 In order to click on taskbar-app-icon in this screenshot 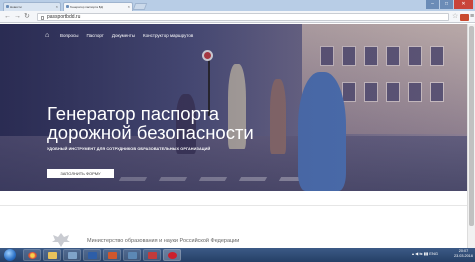, I will do `click(72, 255)`.